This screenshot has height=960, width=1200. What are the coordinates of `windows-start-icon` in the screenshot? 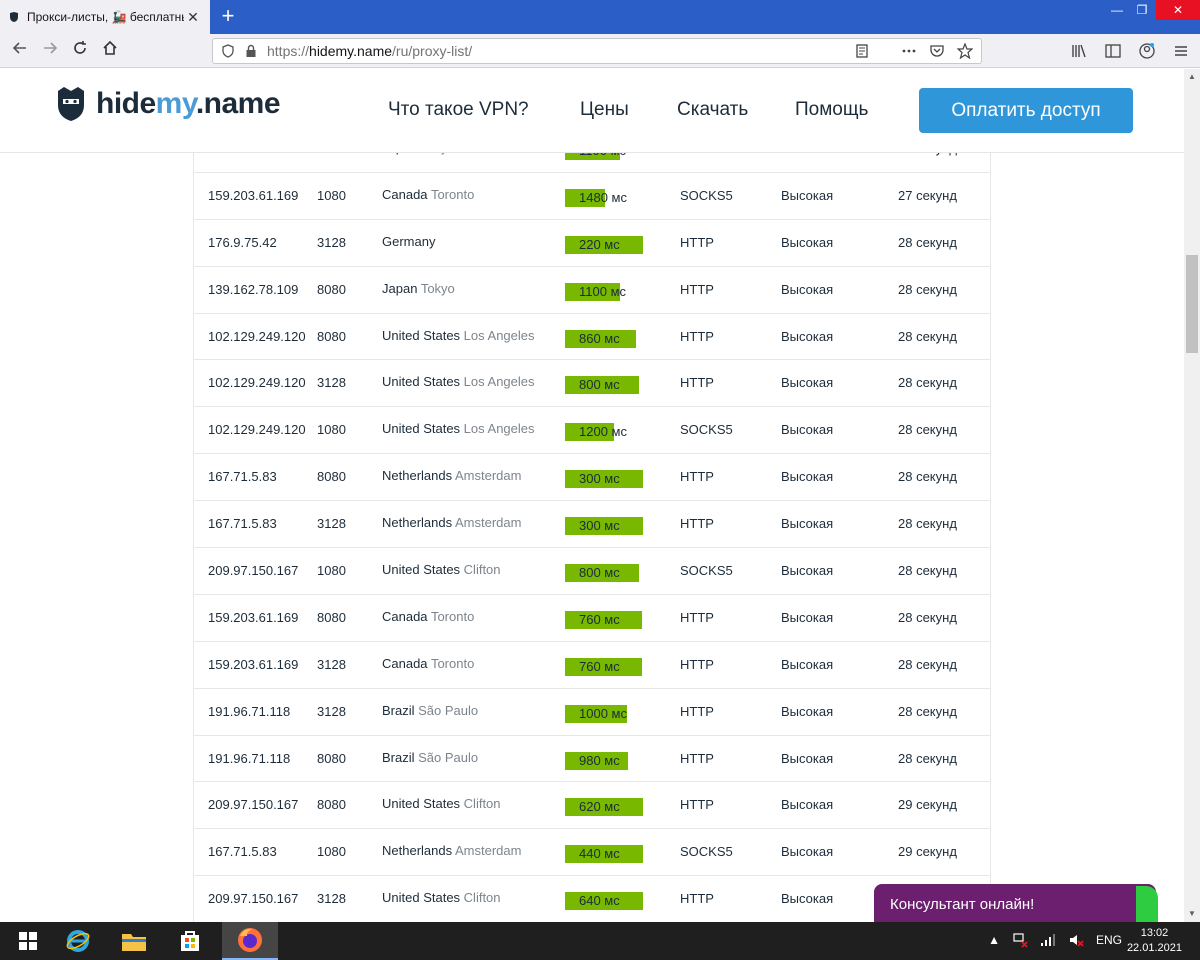 It's located at (28, 941).